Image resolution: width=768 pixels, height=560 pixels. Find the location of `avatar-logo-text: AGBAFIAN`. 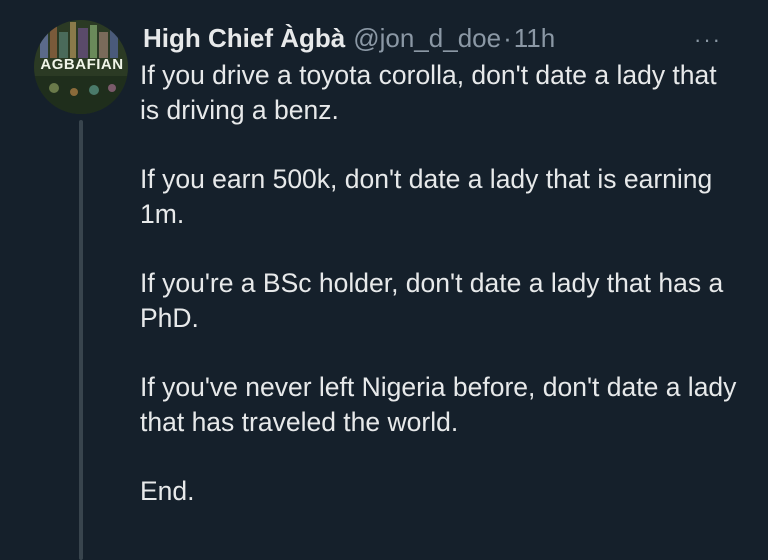

avatar-logo-text: AGBAFIAN is located at coordinates (82, 64).